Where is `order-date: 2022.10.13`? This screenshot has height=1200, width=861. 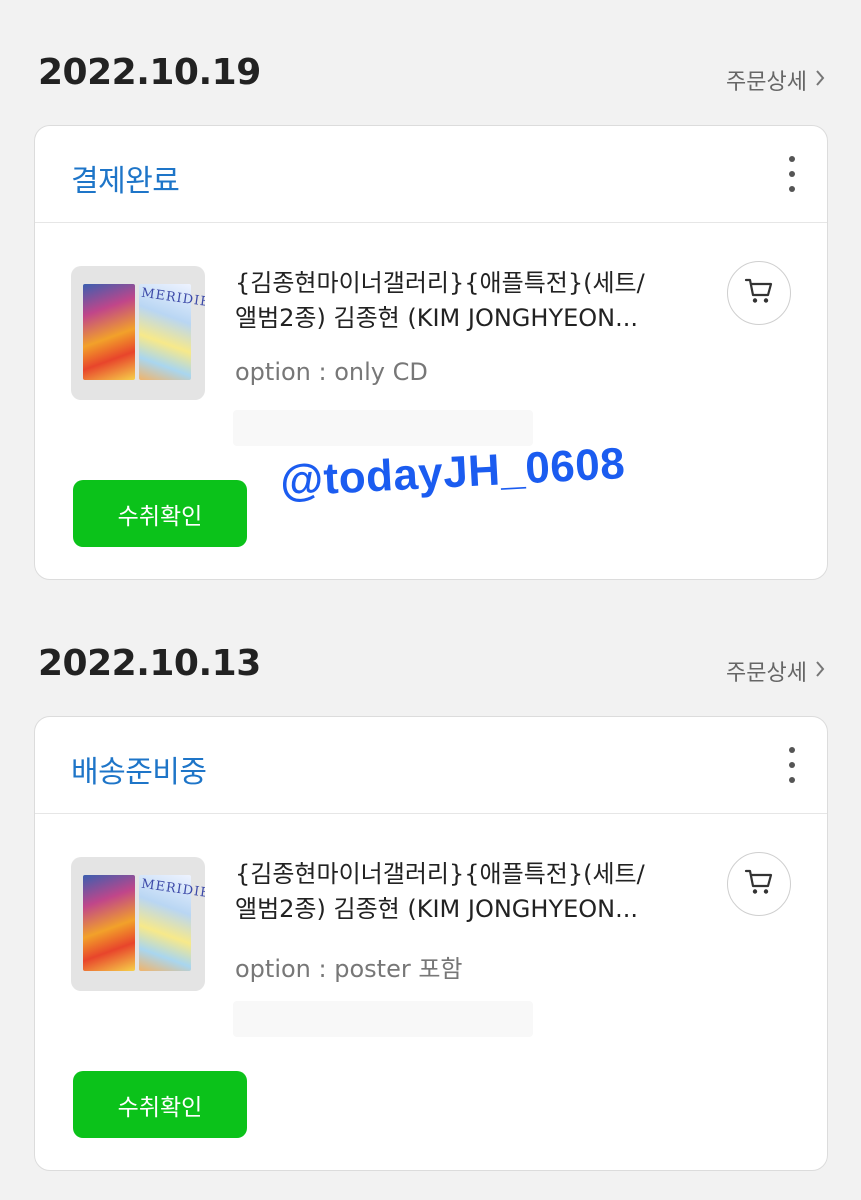 order-date: 2022.10.13 is located at coordinates (149, 663).